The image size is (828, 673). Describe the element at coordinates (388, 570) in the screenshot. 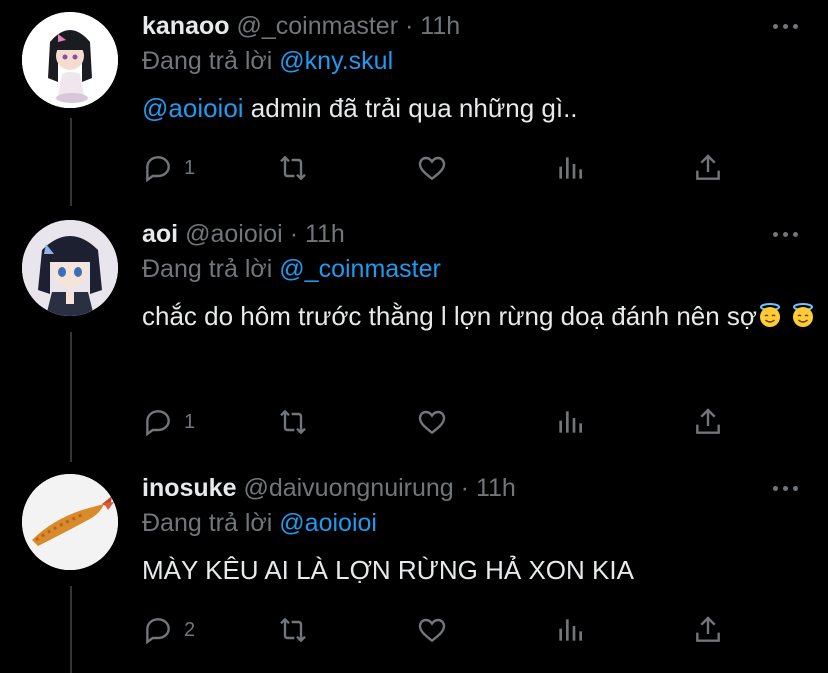

I see `tweet-text-content: MÀY KÊU AI LÀ LỢN RỪNG HẢ XON KIA` at that location.